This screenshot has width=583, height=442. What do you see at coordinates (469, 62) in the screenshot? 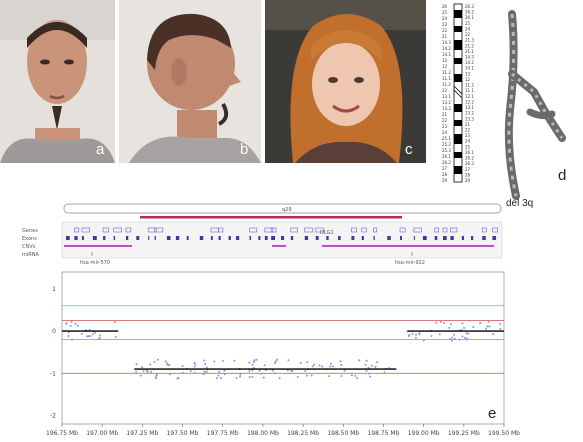
I see `ideogram-right-label: 14.2` at bounding box center [469, 62].